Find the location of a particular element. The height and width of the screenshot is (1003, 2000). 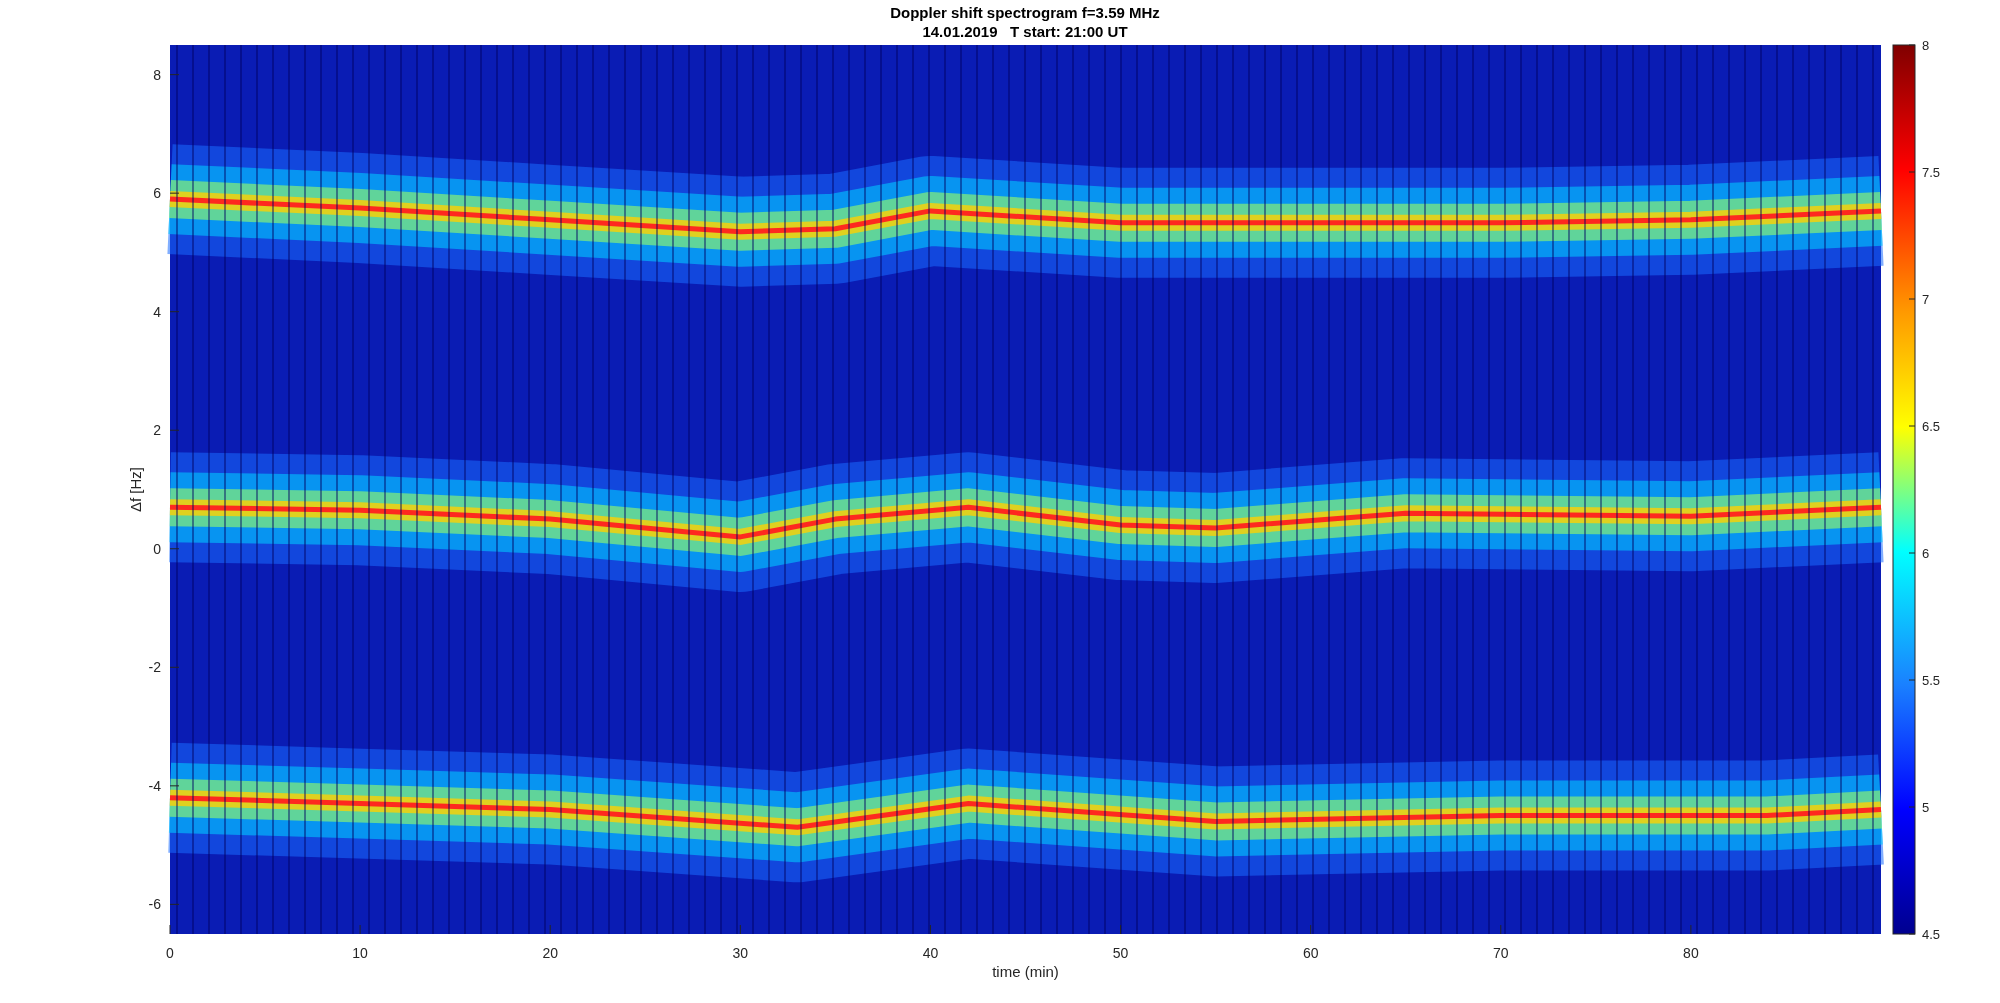

x-tick-label: 80 is located at coordinates (1691, 953).